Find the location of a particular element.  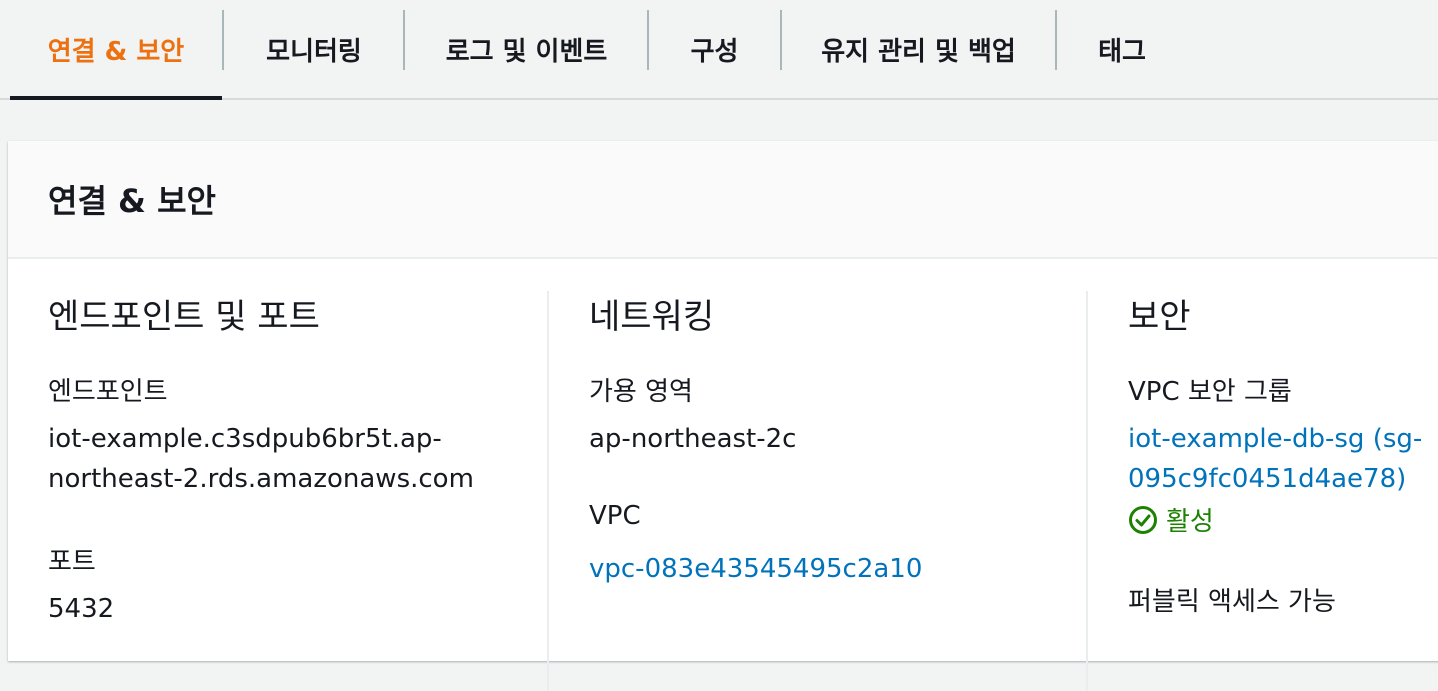

tab-connectivity-security: 연결 & 보안 is located at coordinates (116, 50).